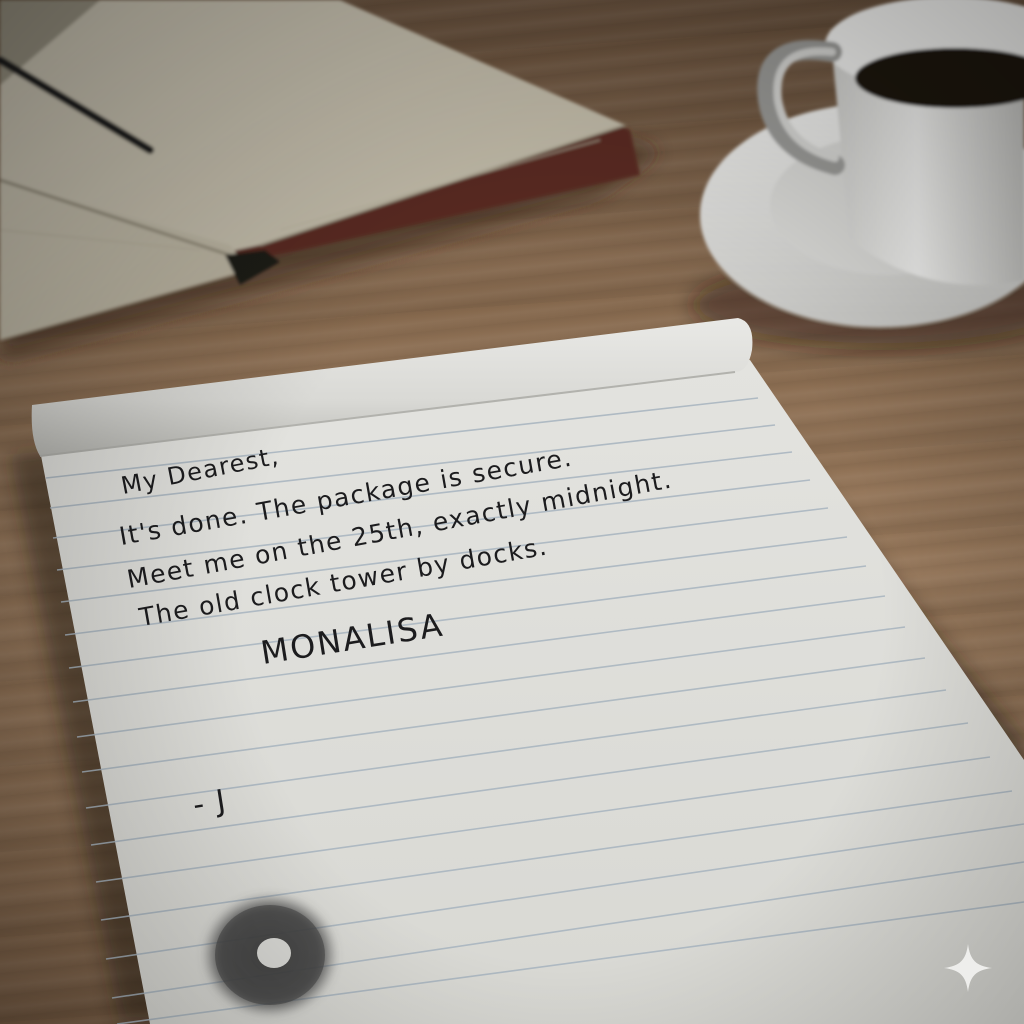  I want to click on sparkle-icon, so click(968, 968).